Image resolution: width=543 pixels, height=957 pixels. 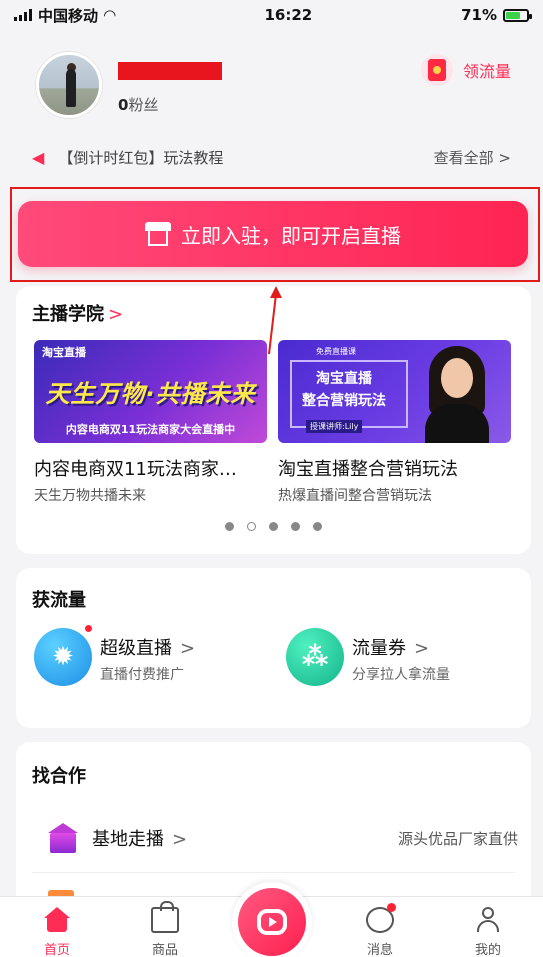 What do you see at coordinates (59, 600) in the screenshot?
I see `traffic-title: 获流量` at bounding box center [59, 600].